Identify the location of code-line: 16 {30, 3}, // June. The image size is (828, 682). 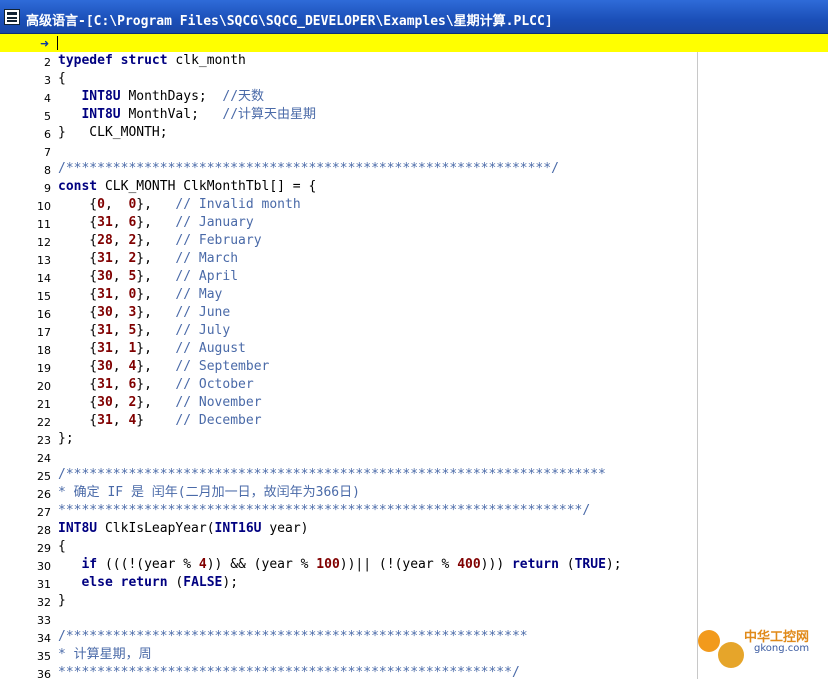
(414, 313).